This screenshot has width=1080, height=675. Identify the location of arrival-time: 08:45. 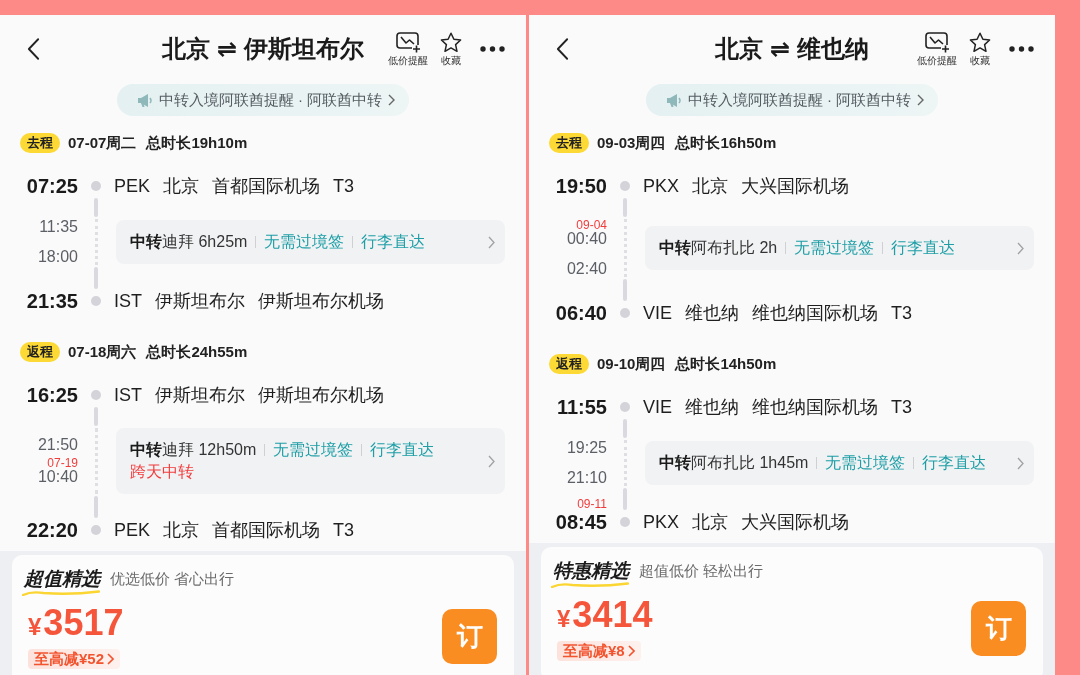
(581, 522).